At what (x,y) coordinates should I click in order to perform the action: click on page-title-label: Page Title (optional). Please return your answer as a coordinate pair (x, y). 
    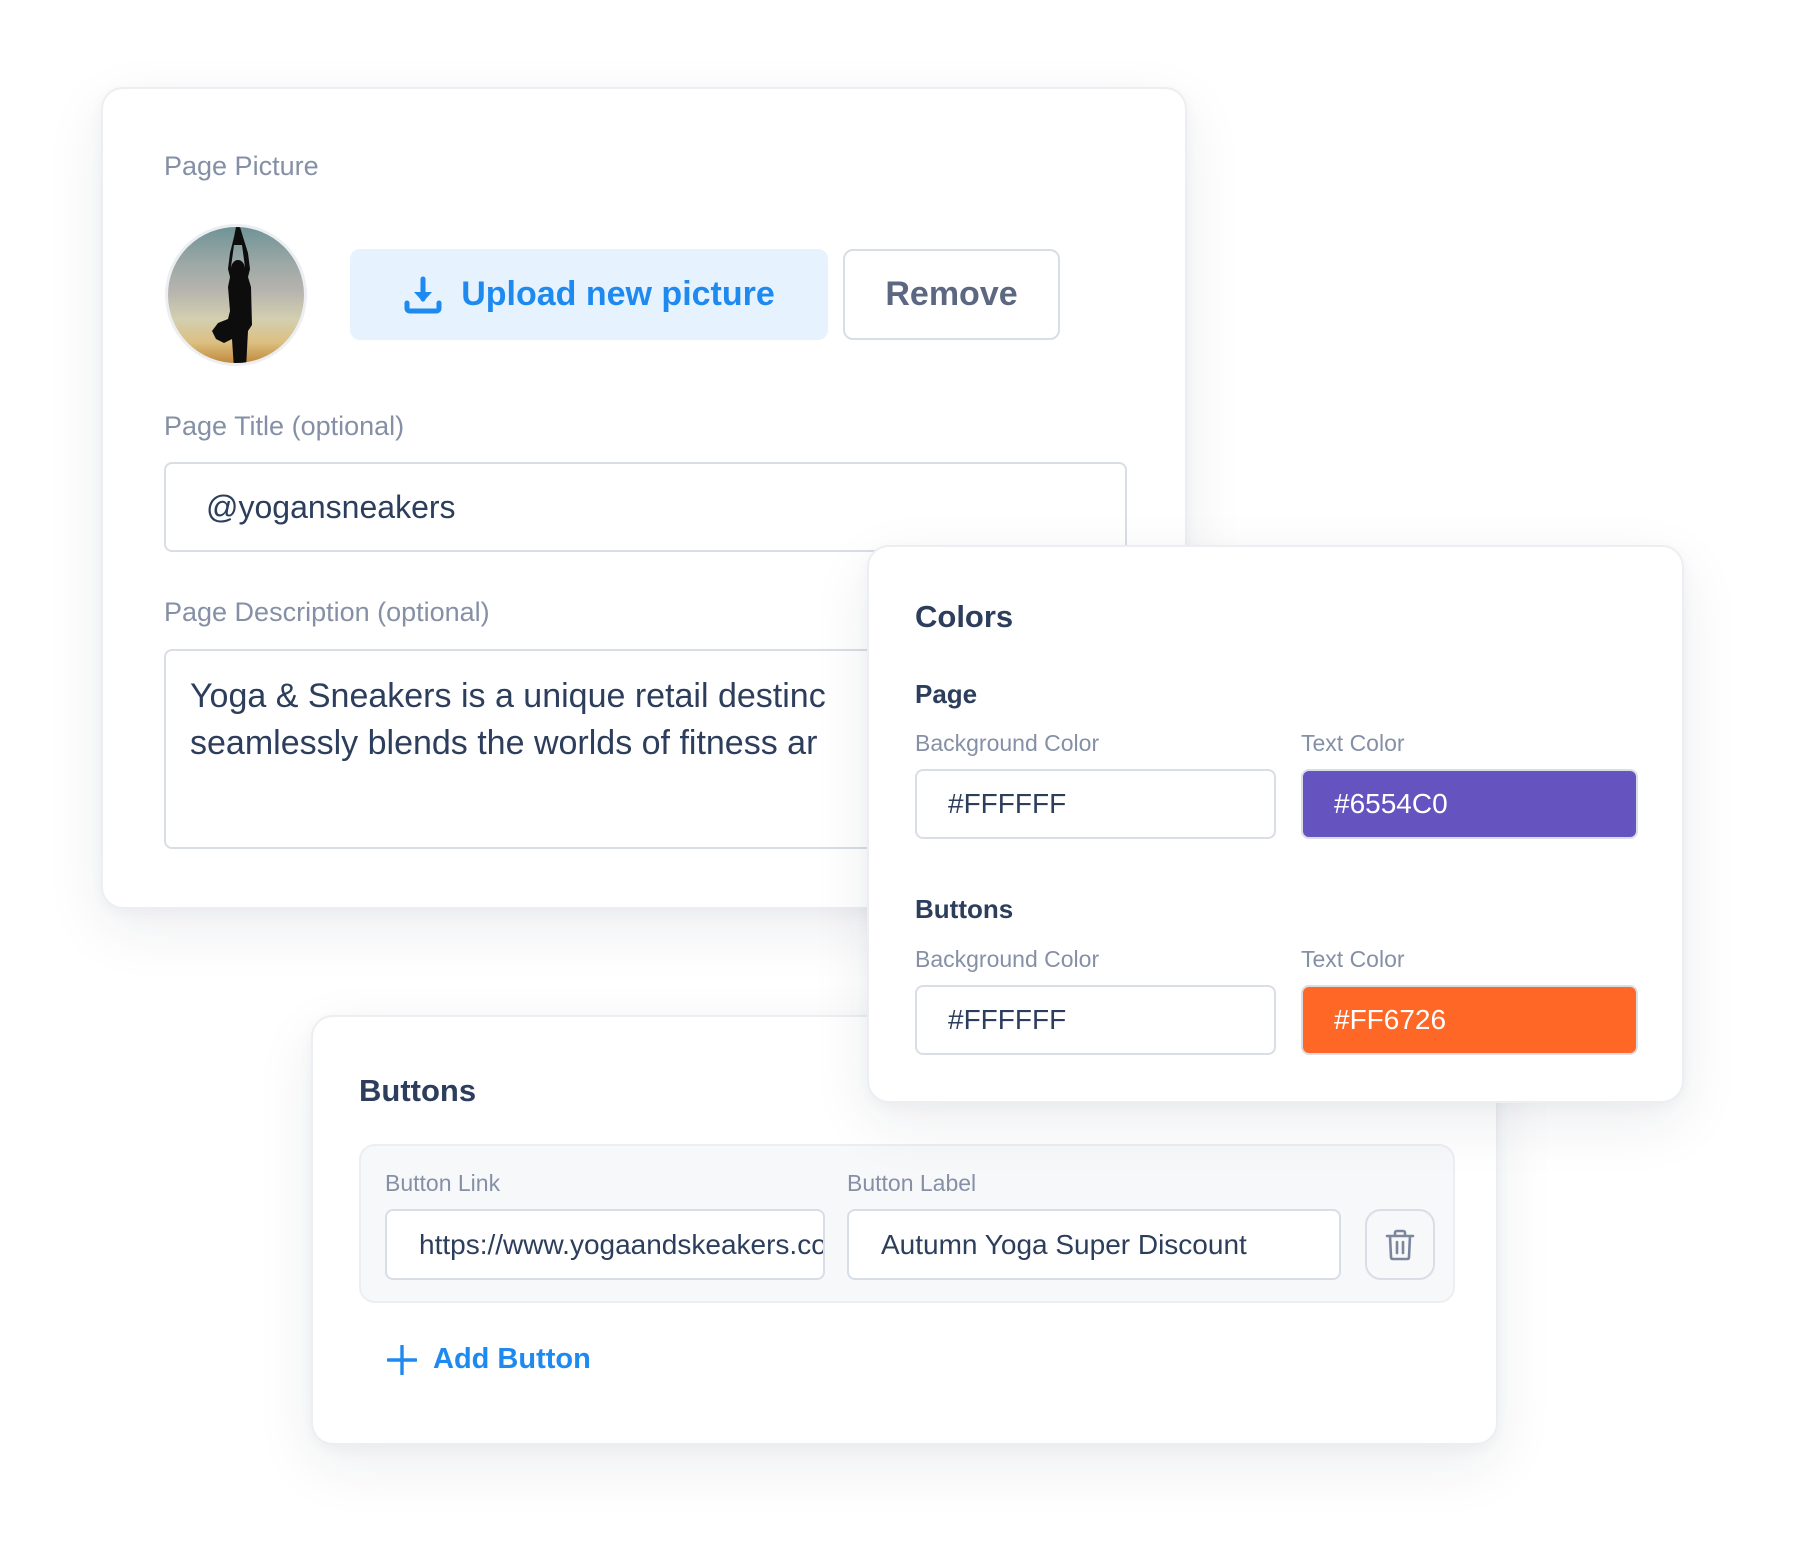
    Looking at the image, I should click on (284, 426).